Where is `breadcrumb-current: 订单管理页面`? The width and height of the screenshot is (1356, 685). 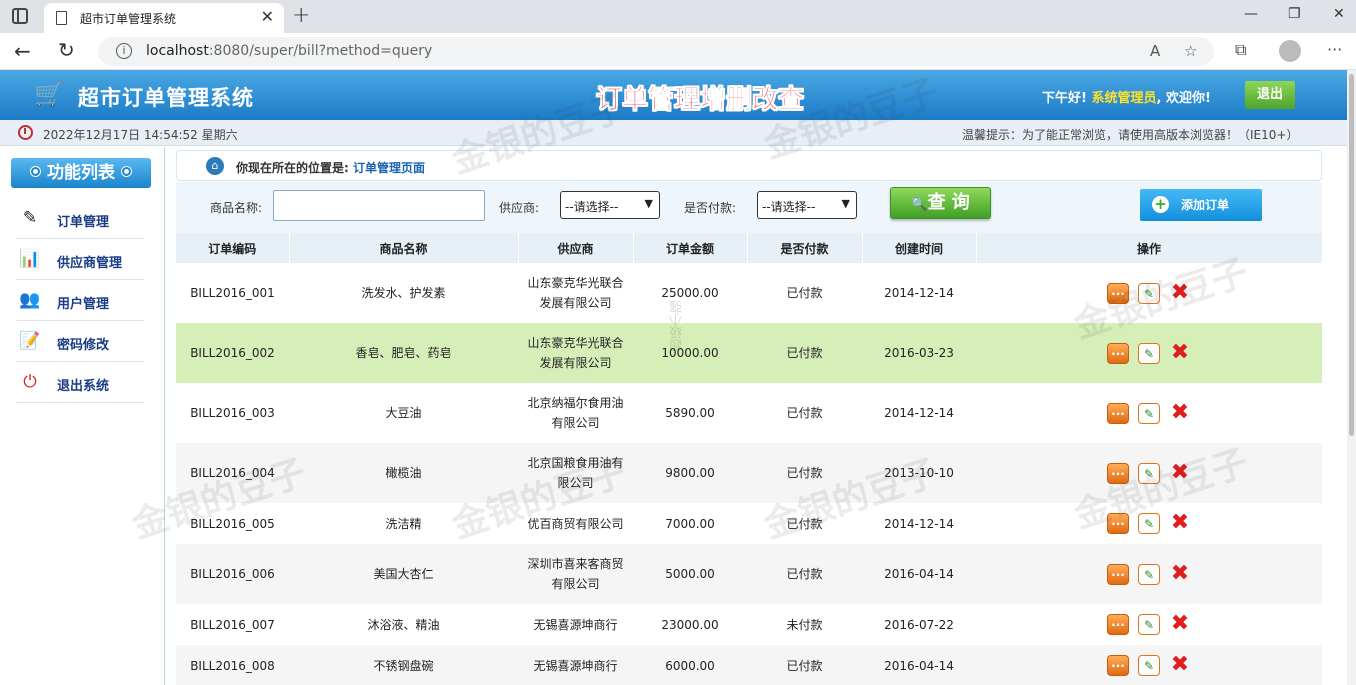 breadcrumb-current: 订单管理页面 is located at coordinates (388, 168).